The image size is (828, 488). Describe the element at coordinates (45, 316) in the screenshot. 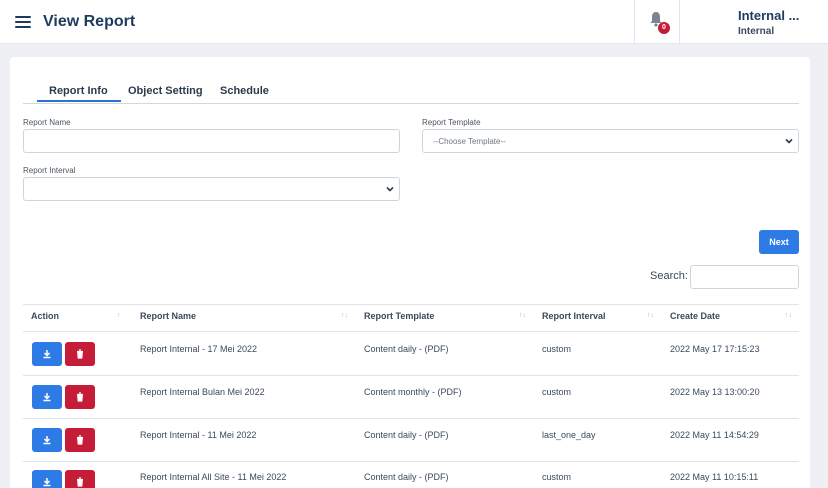

I see `column-header-action: Action` at that location.